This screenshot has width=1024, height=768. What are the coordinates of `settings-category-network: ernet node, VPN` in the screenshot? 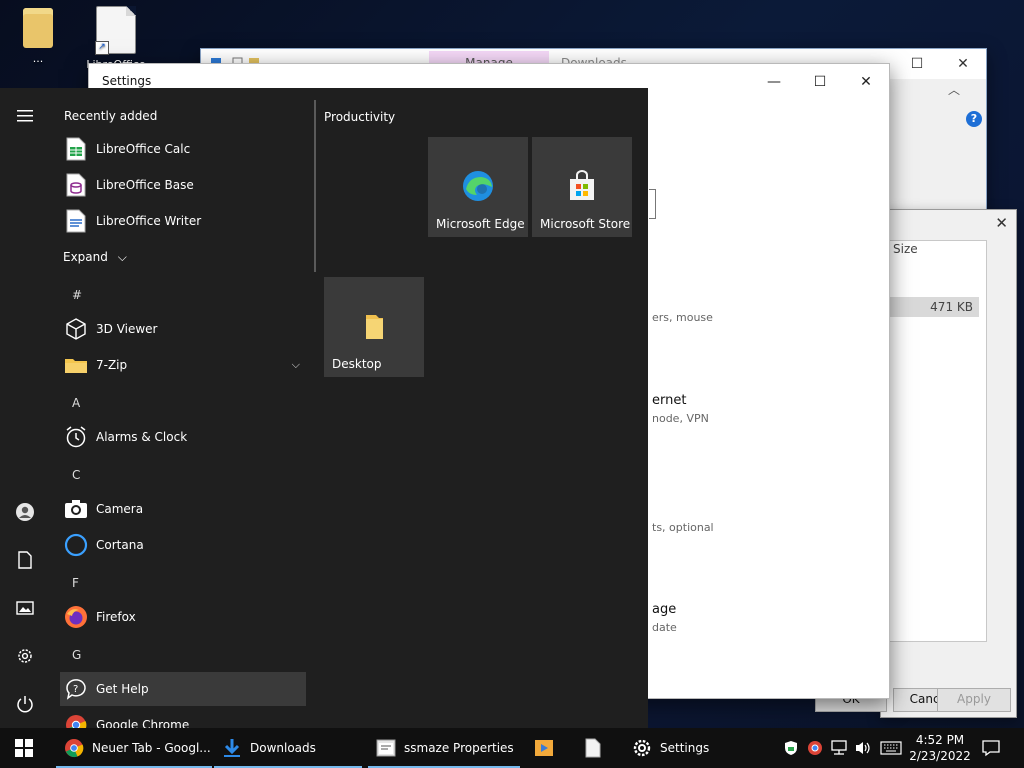 It's located at (680, 409).